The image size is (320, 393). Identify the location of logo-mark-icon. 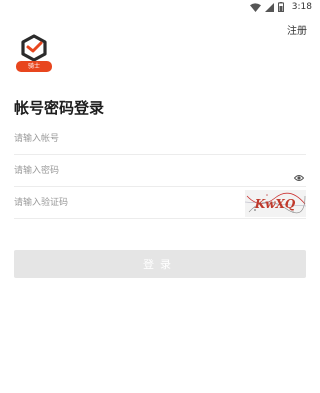
(34, 48).